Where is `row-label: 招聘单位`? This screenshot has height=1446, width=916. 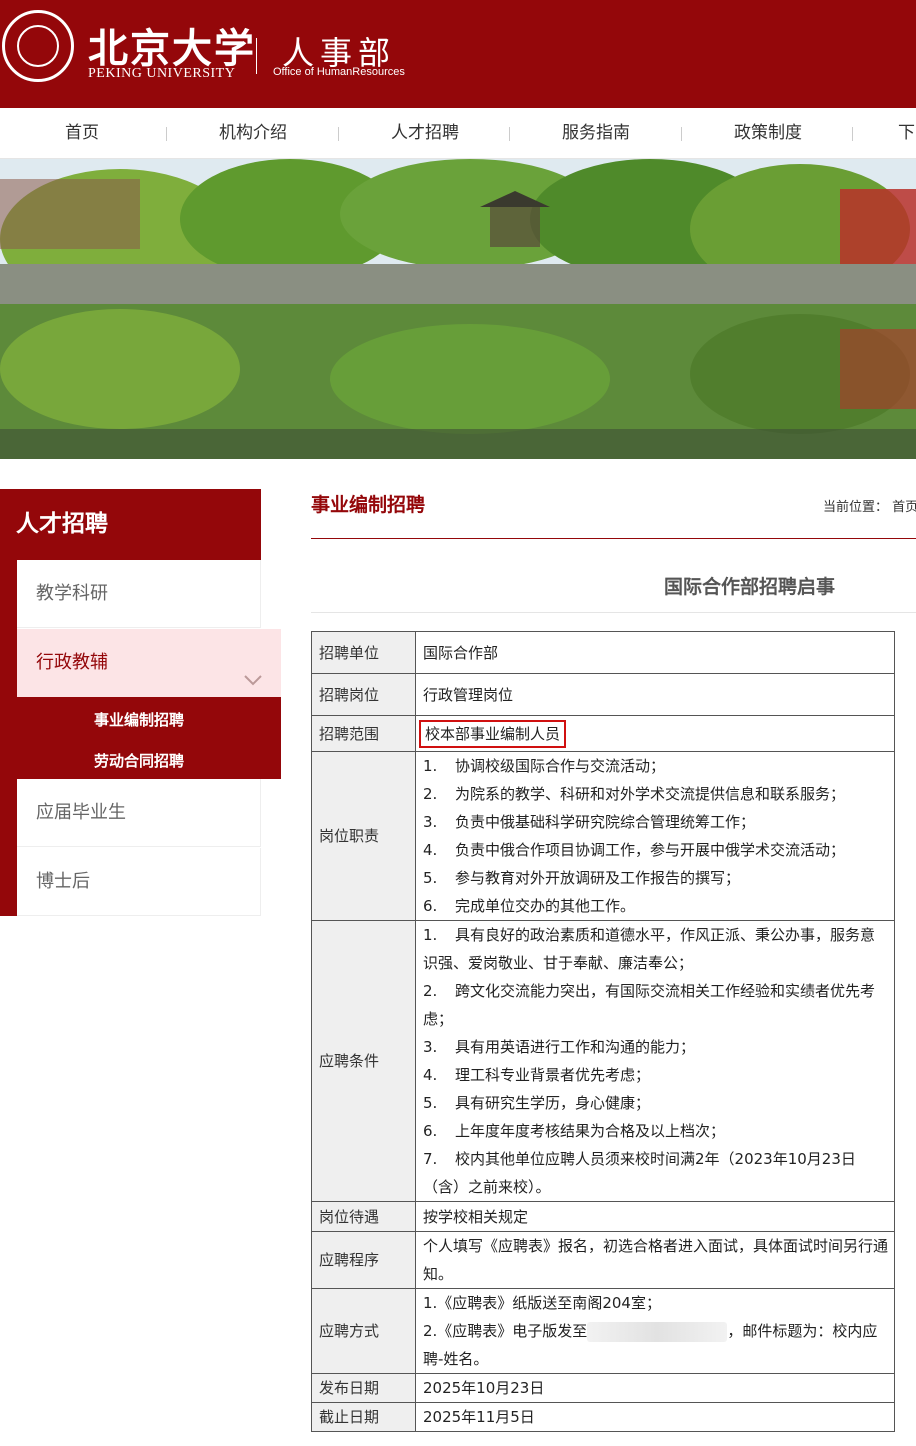 row-label: 招聘单位 is located at coordinates (363, 652).